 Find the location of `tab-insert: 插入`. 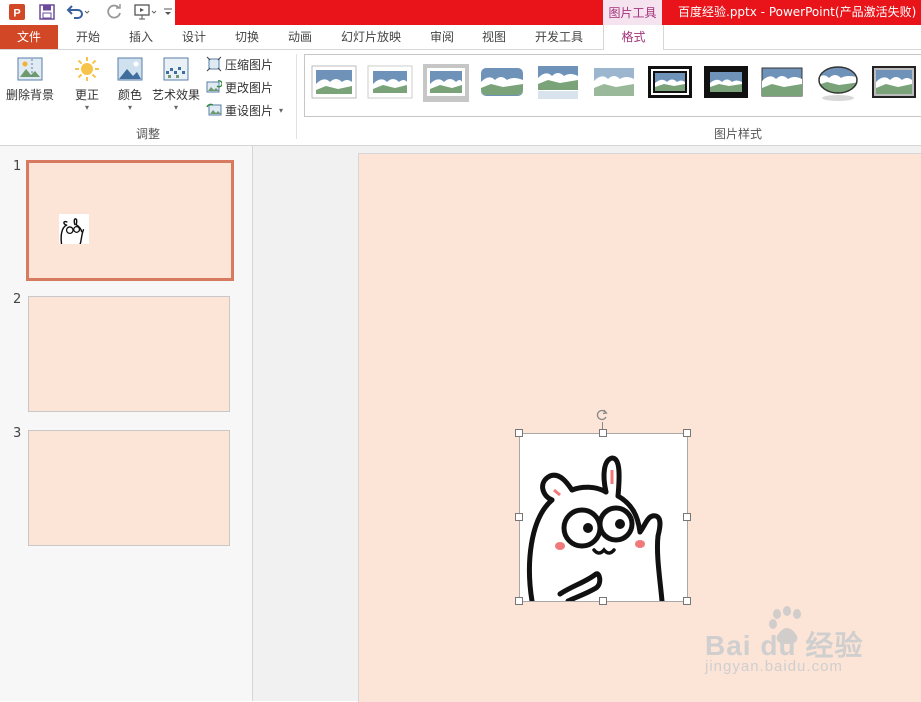

tab-insert: 插入 is located at coordinates (141, 37).